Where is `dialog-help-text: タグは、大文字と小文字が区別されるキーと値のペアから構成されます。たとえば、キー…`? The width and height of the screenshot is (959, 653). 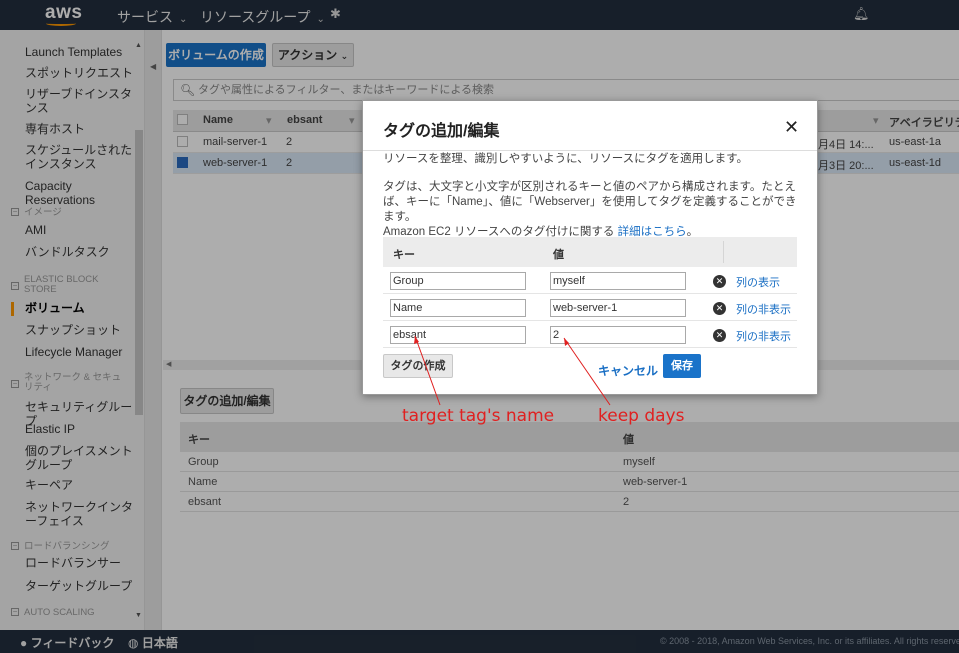 dialog-help-text: タグは、大文字と小文字が区別されるキーと値のペアから構成されます。たとえば、キー… is located at coordinates (590, 209).